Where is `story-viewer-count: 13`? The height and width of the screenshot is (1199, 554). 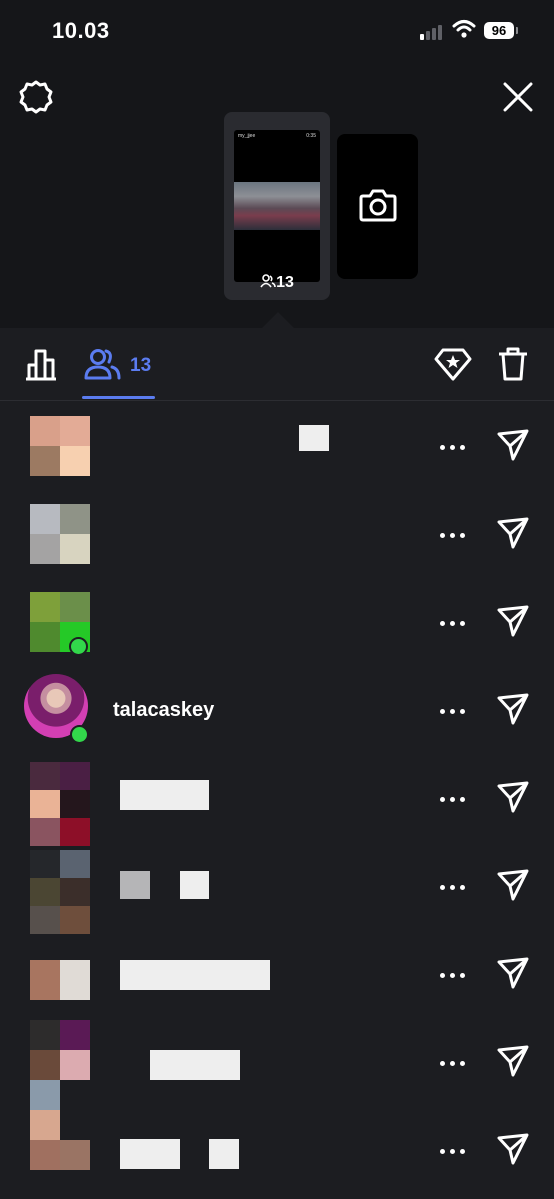
story-viewer-count: 13 is located at coordinates (277, 283).